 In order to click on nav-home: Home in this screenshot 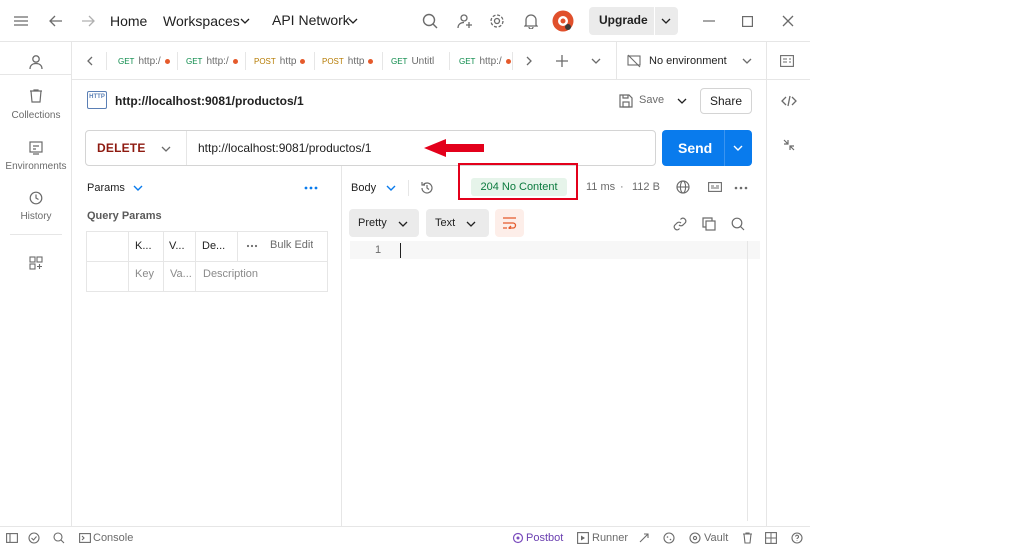, I will do `click(128, 21)`.